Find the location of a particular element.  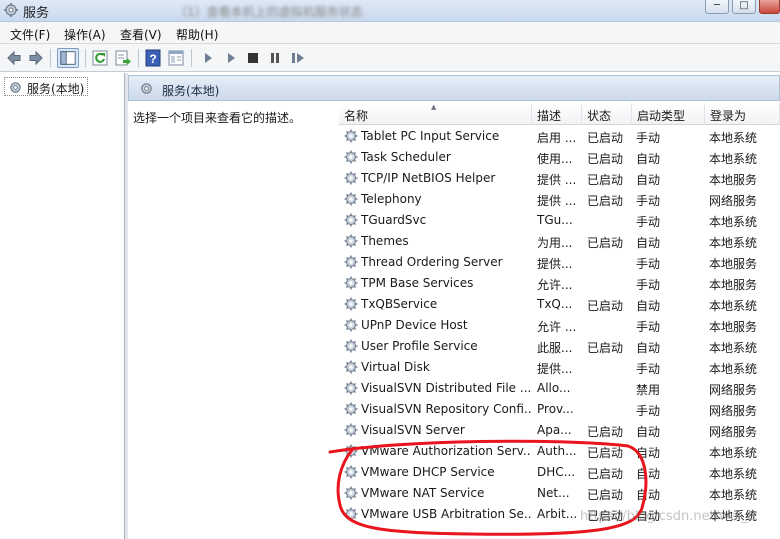

properties-icon is located at coordinates (176, 58).